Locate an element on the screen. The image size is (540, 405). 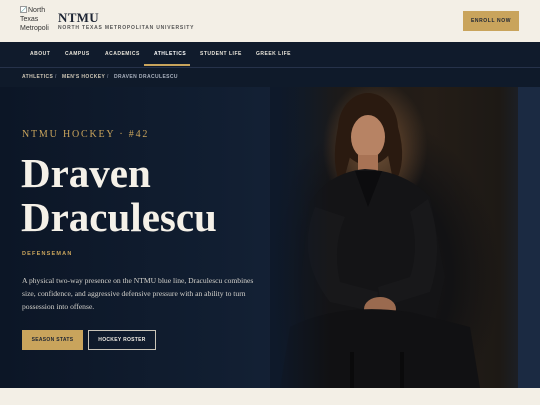
photo-edge-panel is located at coordinates (529, 237).